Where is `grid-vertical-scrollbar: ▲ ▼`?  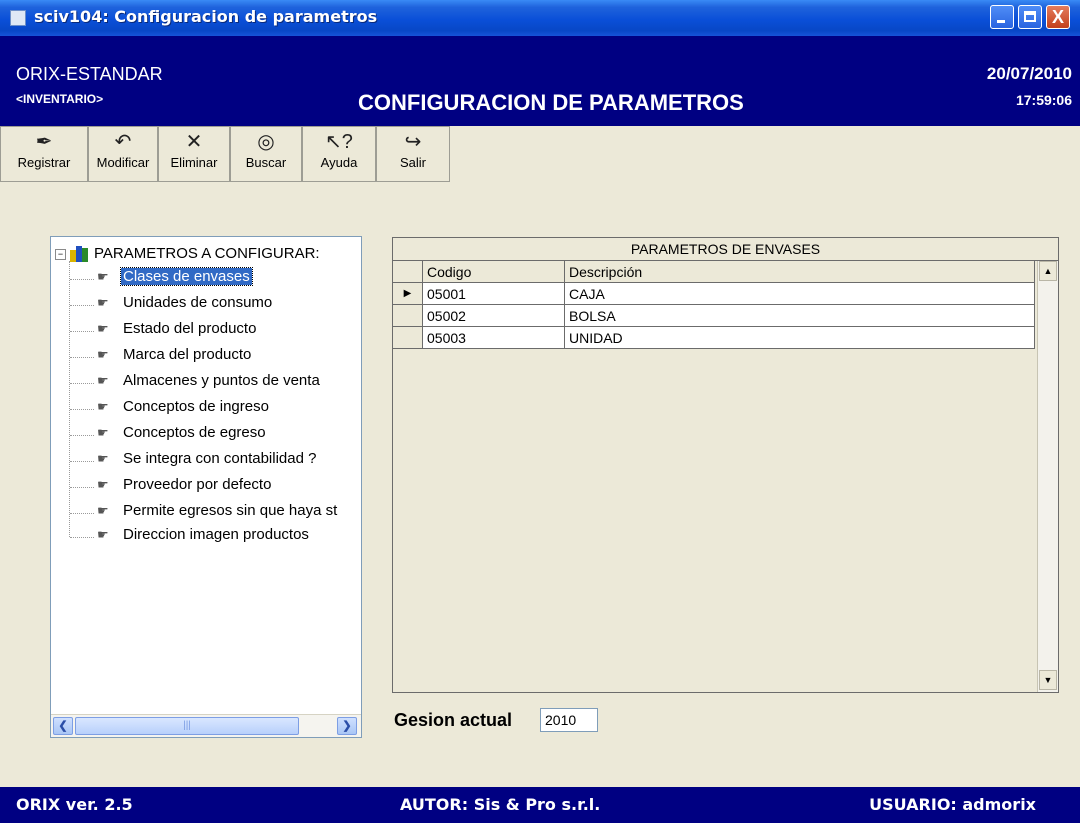
grid-vertical-scrollbar: ▲ ▼ is located at coordinates (1047, 476).